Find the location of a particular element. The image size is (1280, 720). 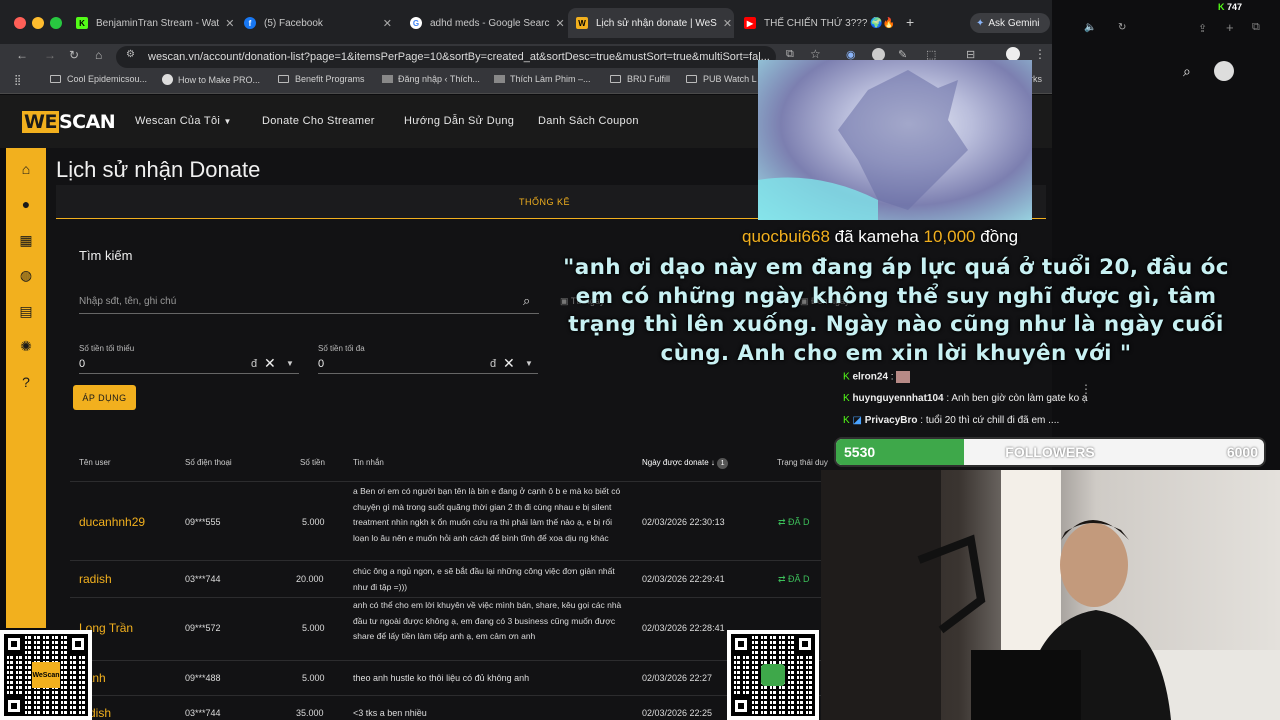

counter-value: 747 is located at coordinates (1235, 7).